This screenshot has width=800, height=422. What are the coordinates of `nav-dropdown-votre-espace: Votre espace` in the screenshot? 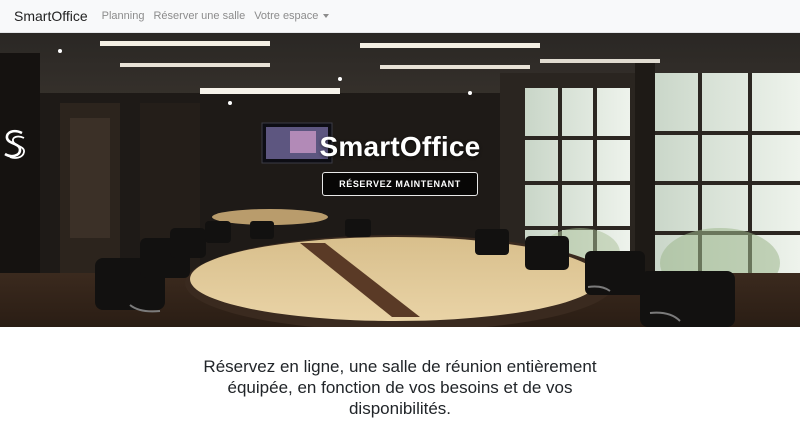 It's located at (292, 16).